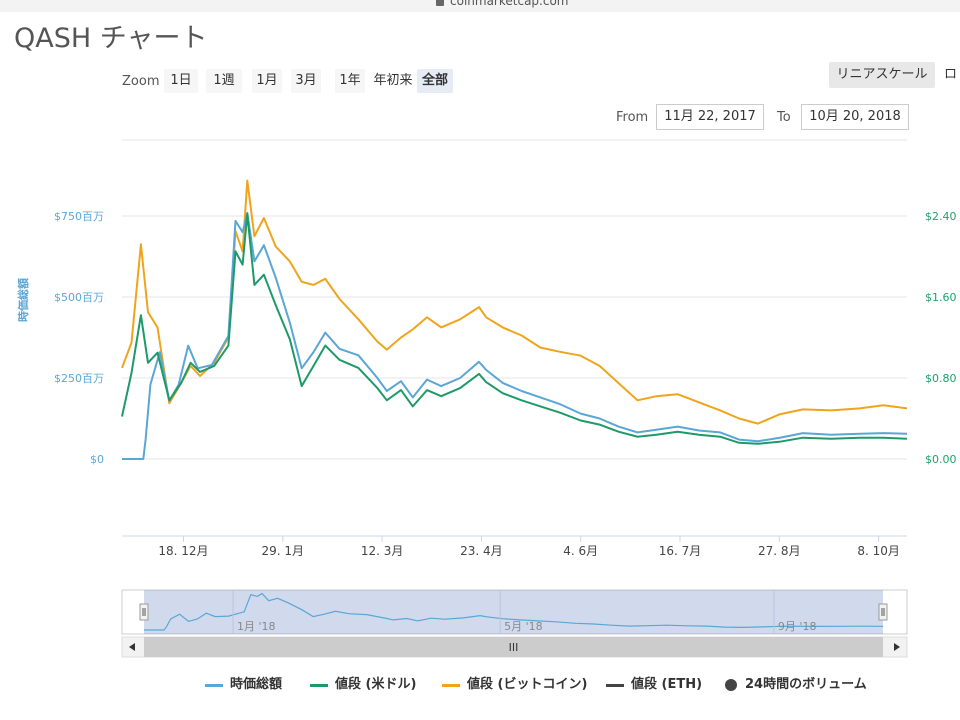 This screenshot has height=720, width=960. I want to click on right-tick-label: $1.60, so click(941, 297).